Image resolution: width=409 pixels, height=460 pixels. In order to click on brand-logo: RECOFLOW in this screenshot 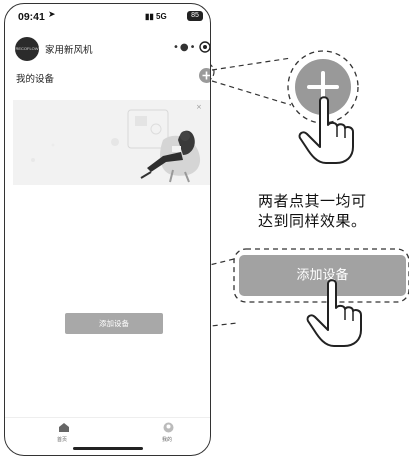, I will do `click(27, 49)`.